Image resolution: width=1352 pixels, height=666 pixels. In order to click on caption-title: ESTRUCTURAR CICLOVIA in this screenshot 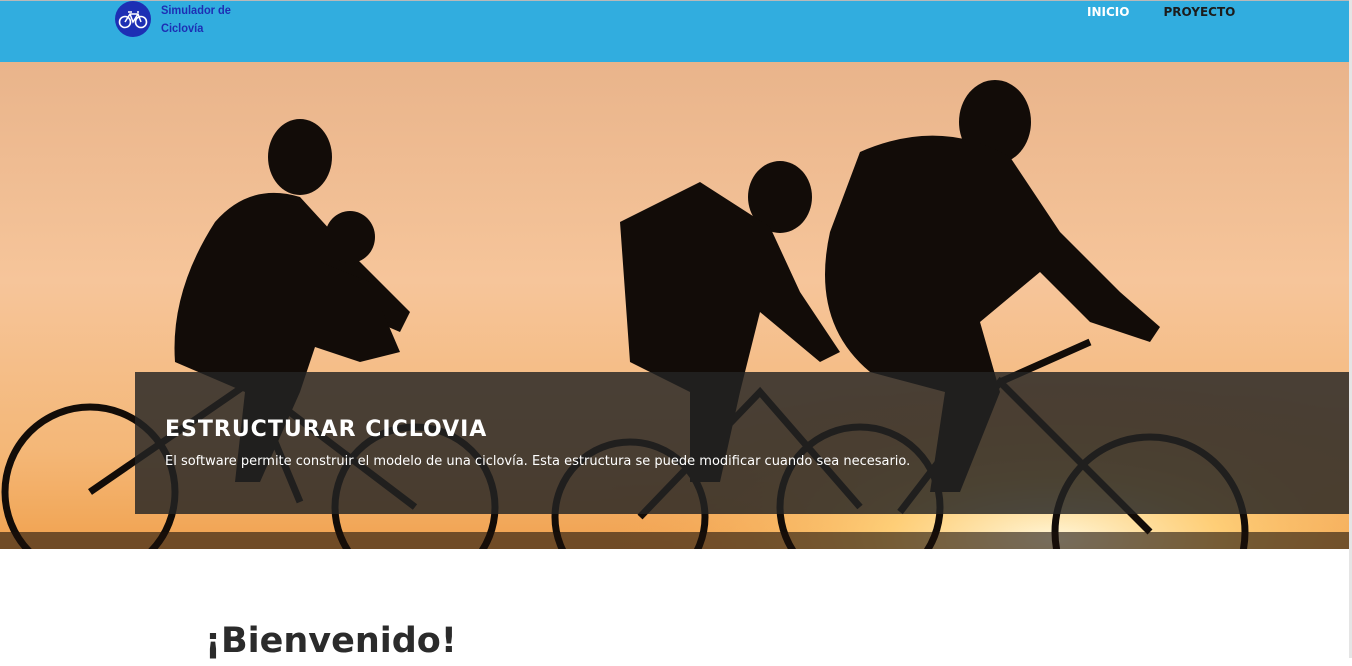, I will do `click(326, 429)`.